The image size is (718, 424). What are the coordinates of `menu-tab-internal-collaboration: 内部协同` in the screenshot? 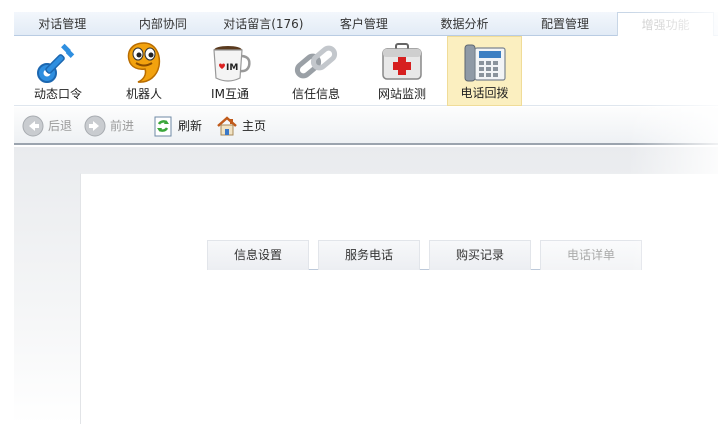 It's located at (163, 24).